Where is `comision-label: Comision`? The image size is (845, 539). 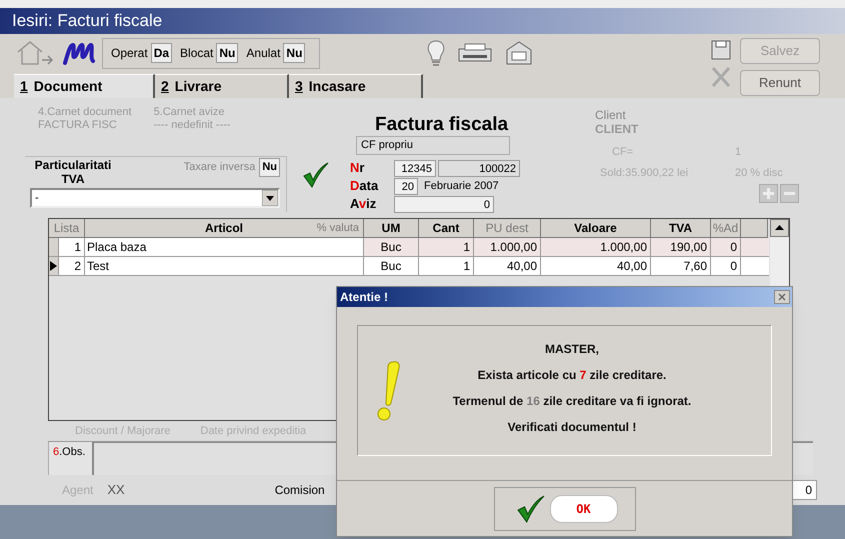 comision-label: Comision is located at coordinates (299, 490).